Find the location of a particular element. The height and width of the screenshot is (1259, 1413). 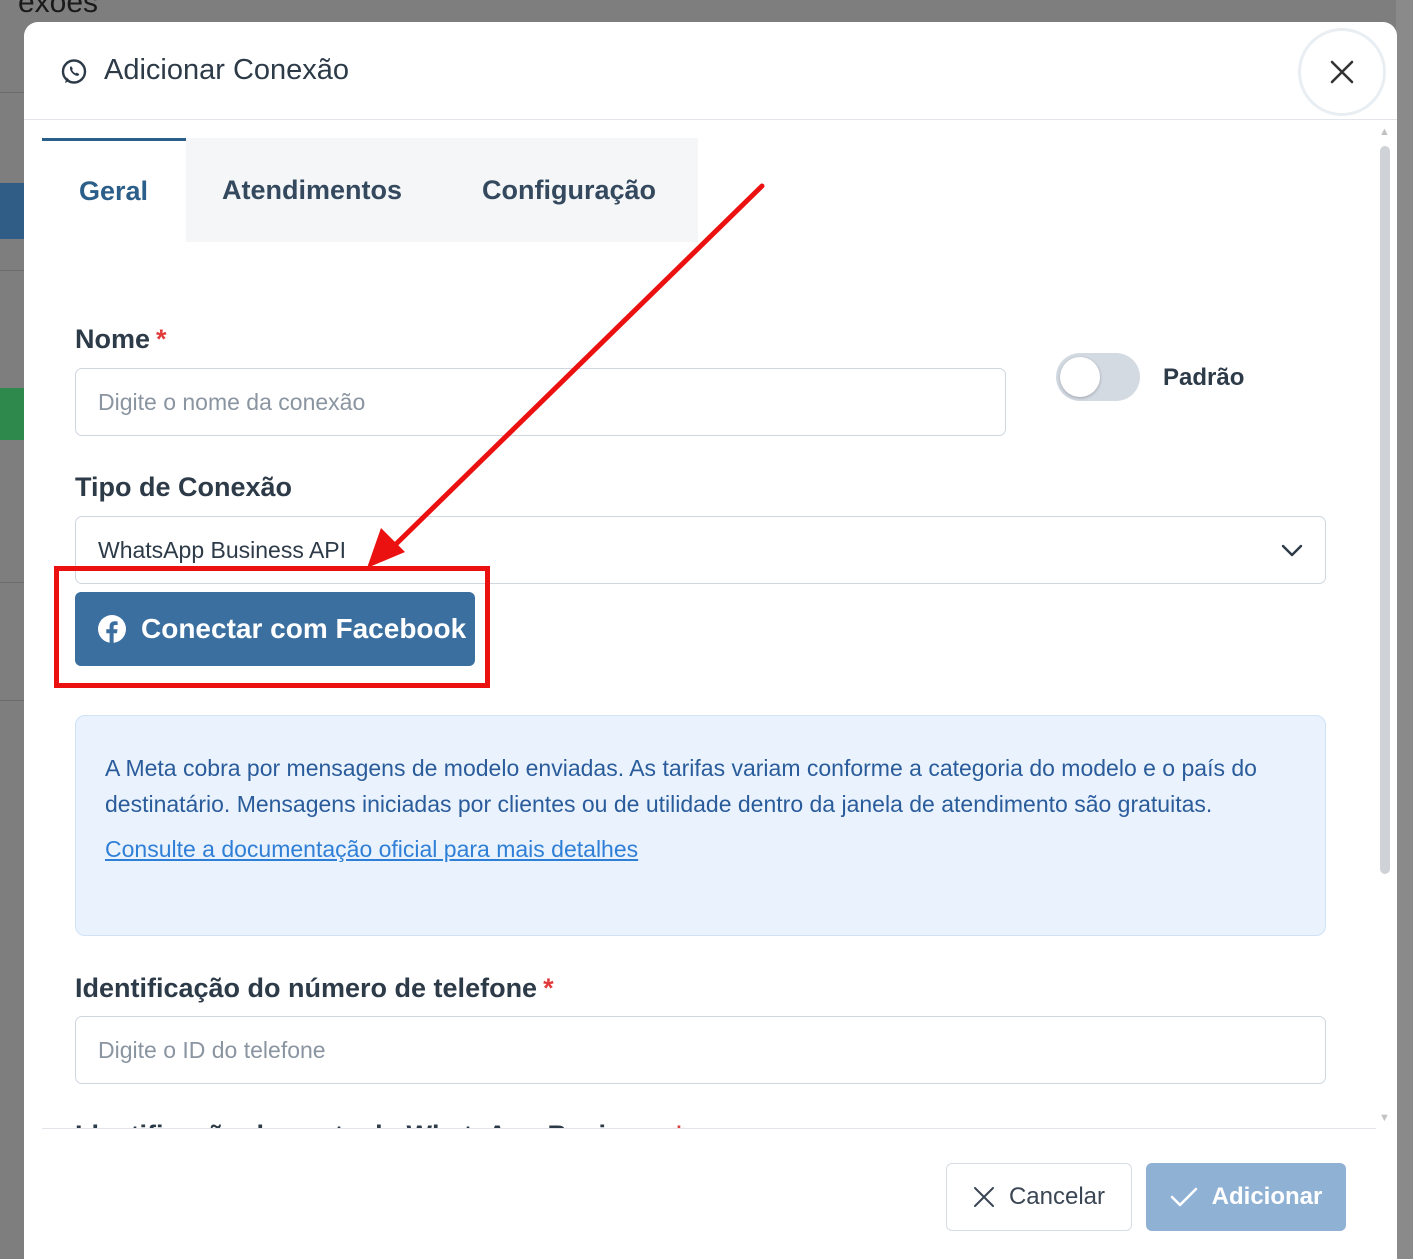

phone-id-label: Identificação do número de telefone * is located at coordinates (314, 988).